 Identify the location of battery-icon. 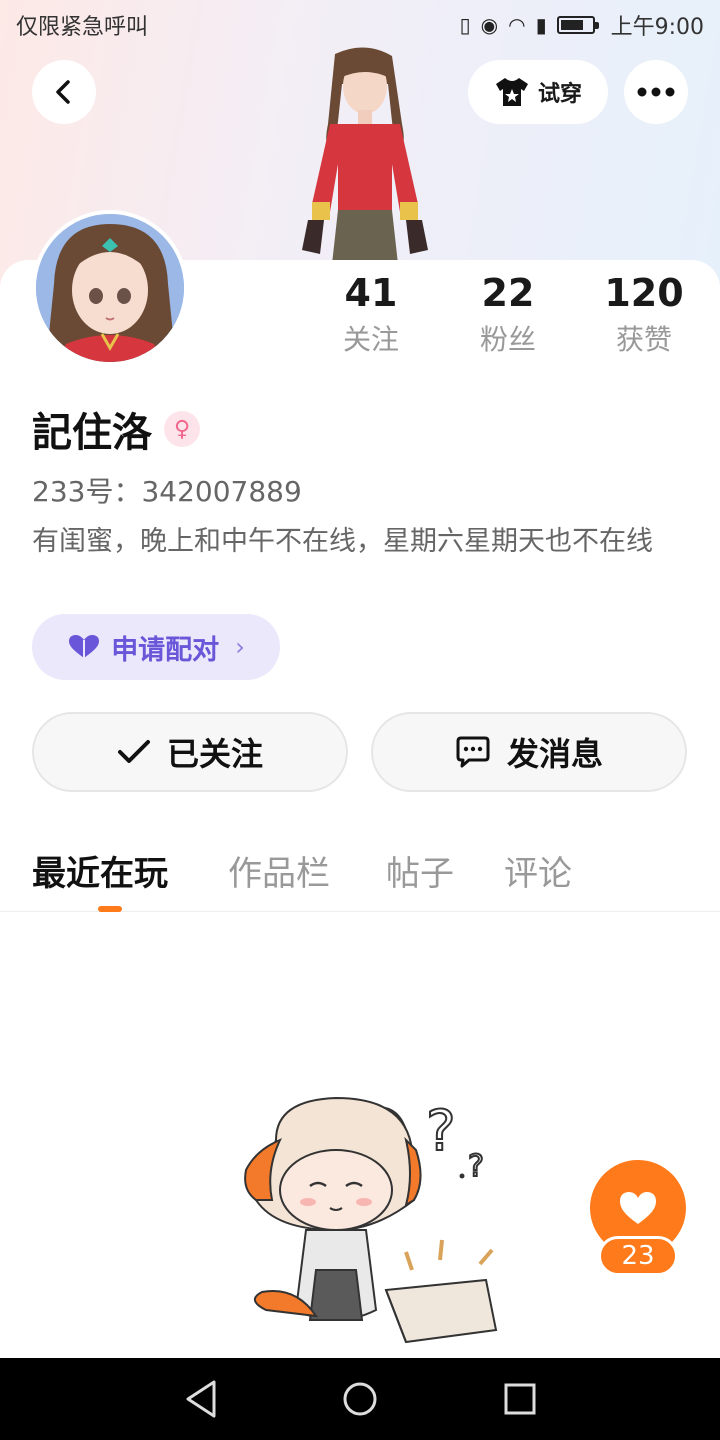
(577, 25).